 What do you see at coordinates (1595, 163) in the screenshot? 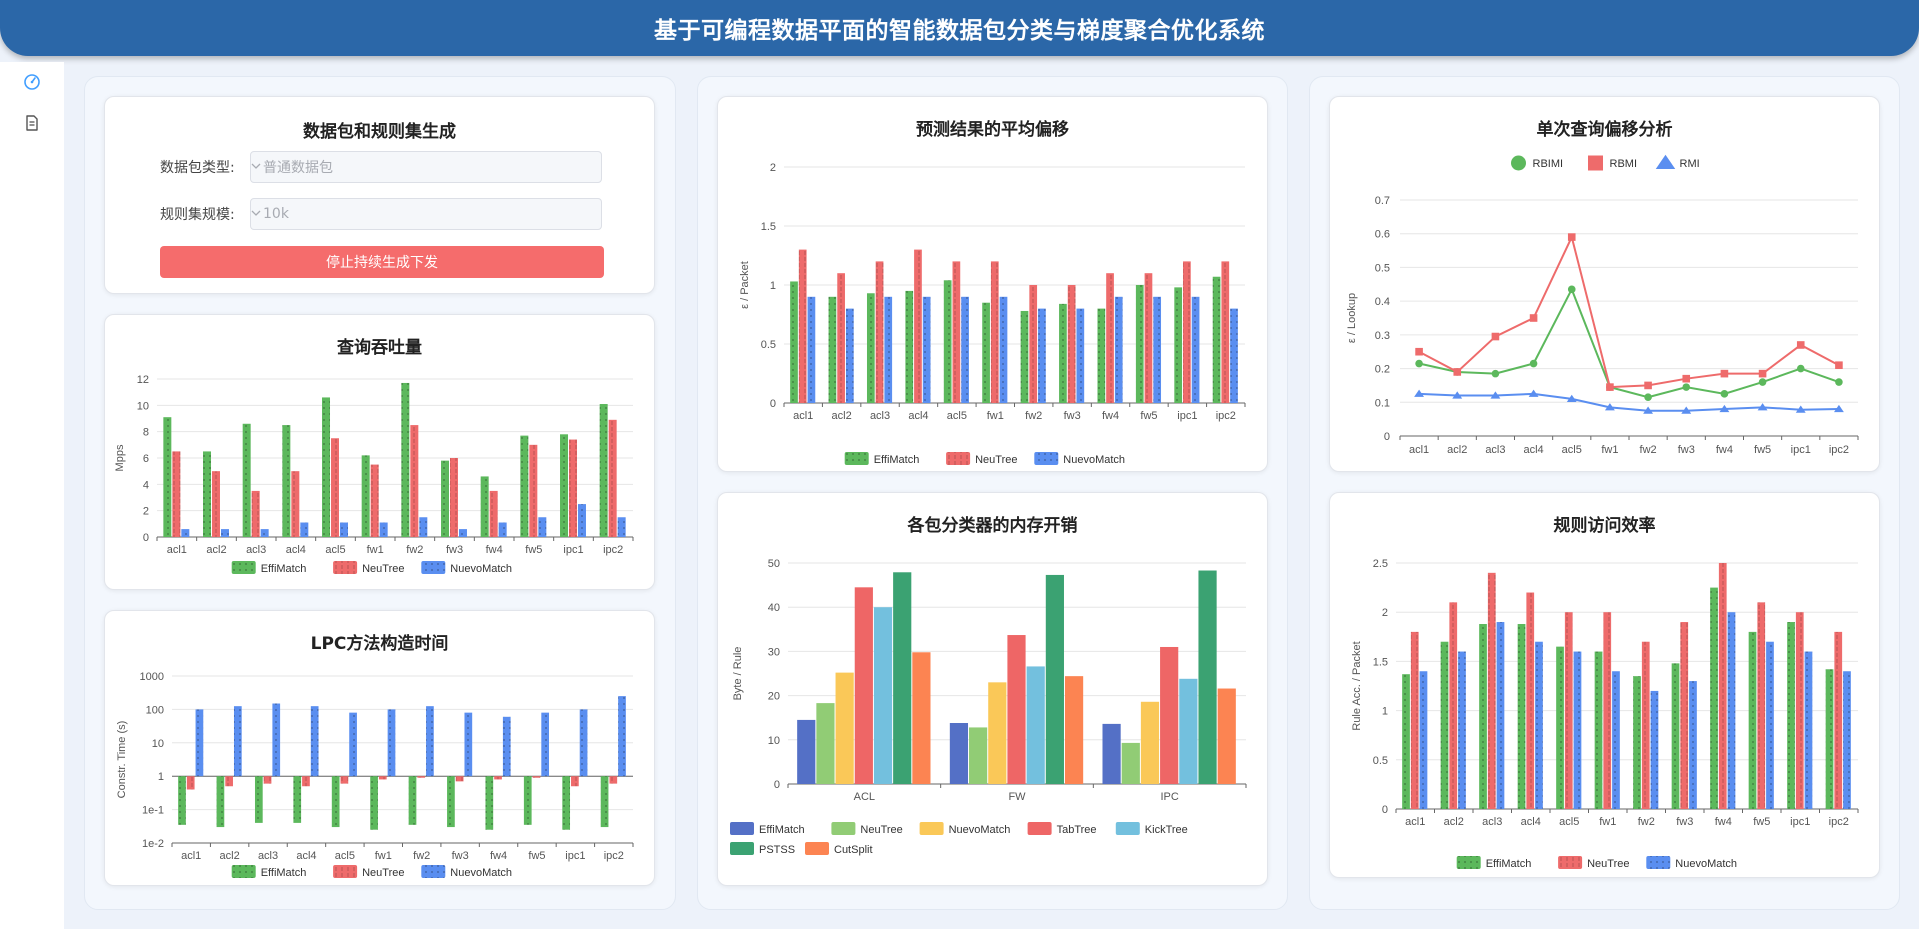
I see `legend-marker` at bounding box center [1595, 163].